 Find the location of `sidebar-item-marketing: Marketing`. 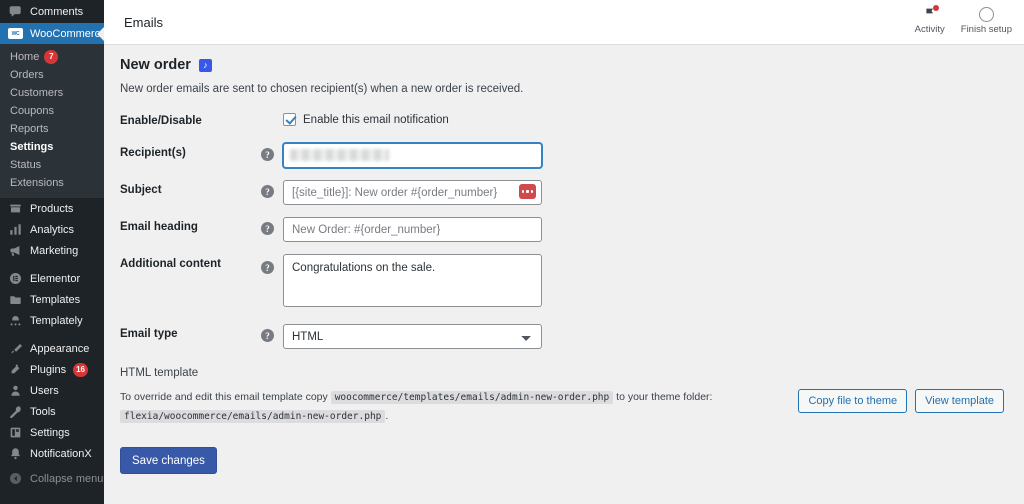

sidebar-item-marketing: Marketing is located at coordinates (52, 250).